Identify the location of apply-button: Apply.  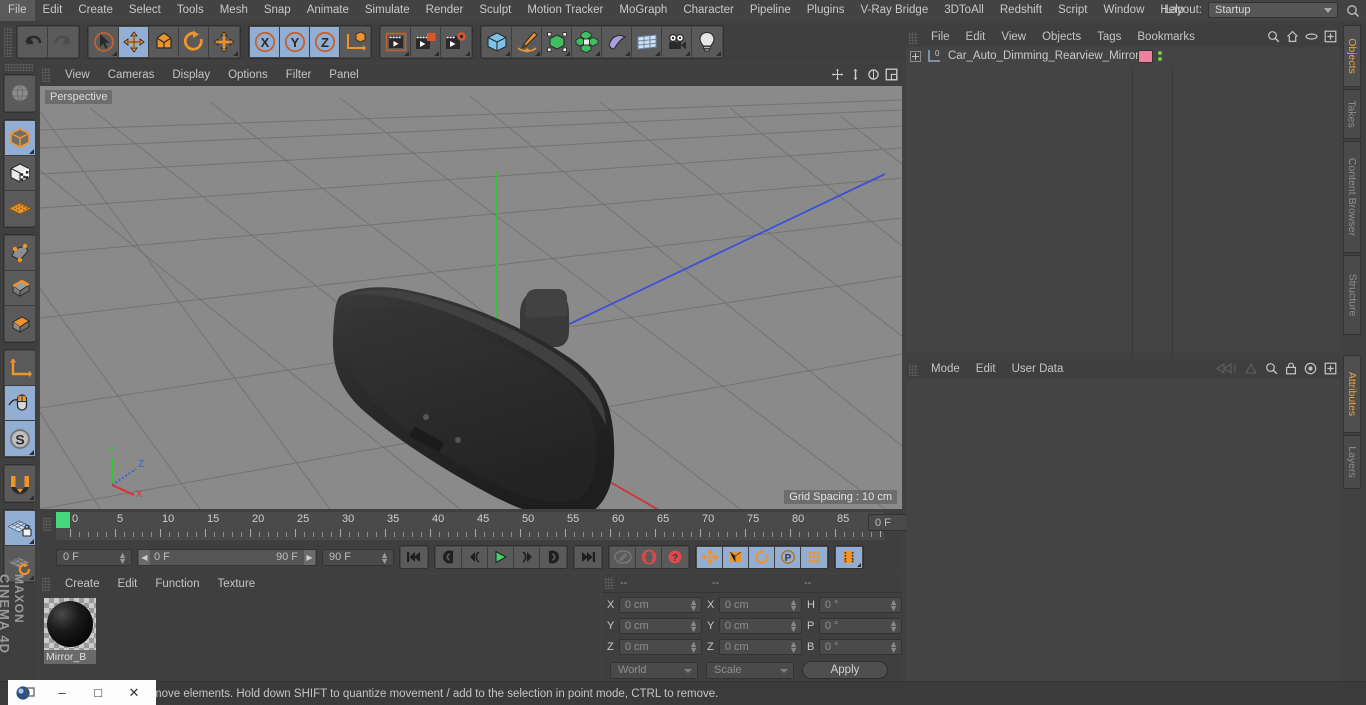
(845, 670).